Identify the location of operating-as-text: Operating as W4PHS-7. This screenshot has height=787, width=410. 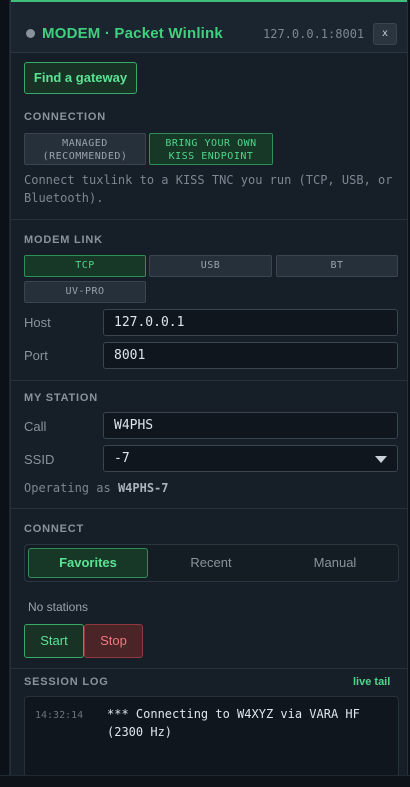
(96, 488).